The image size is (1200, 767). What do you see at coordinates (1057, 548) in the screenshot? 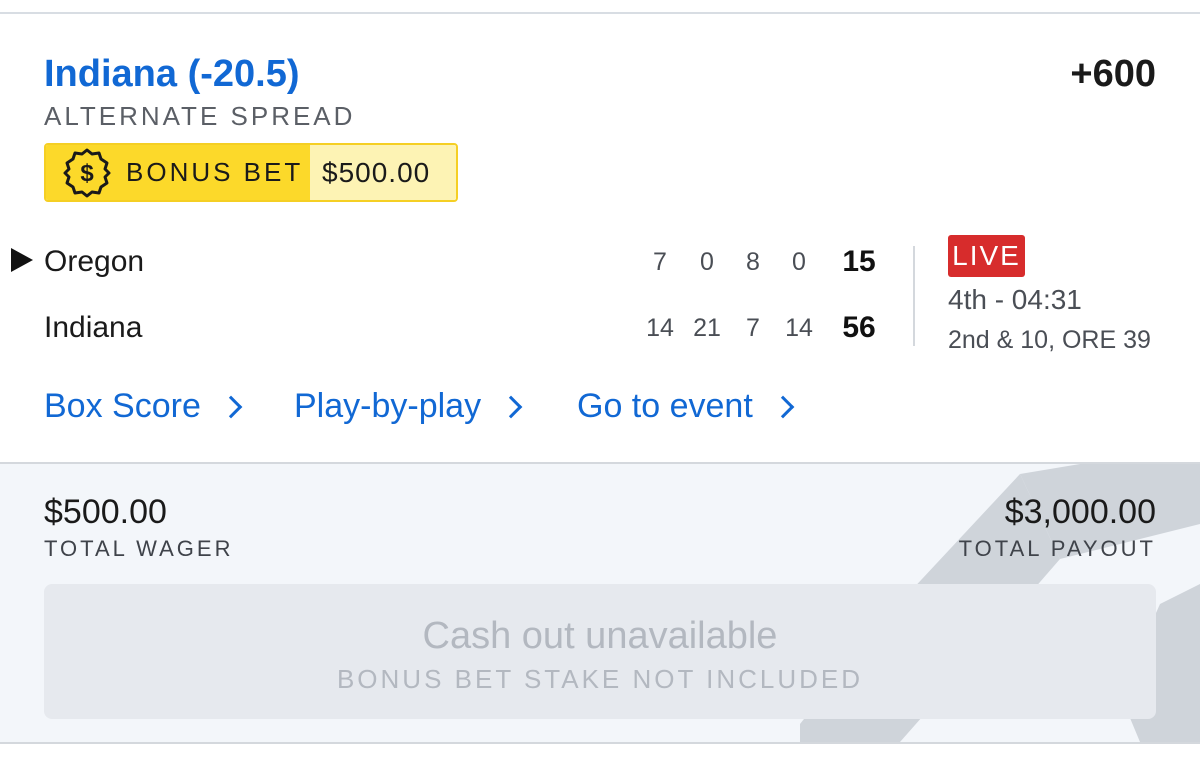
I see `total-payout-label: TOTAL PAYOUT` at bounding box center [1057, 548].